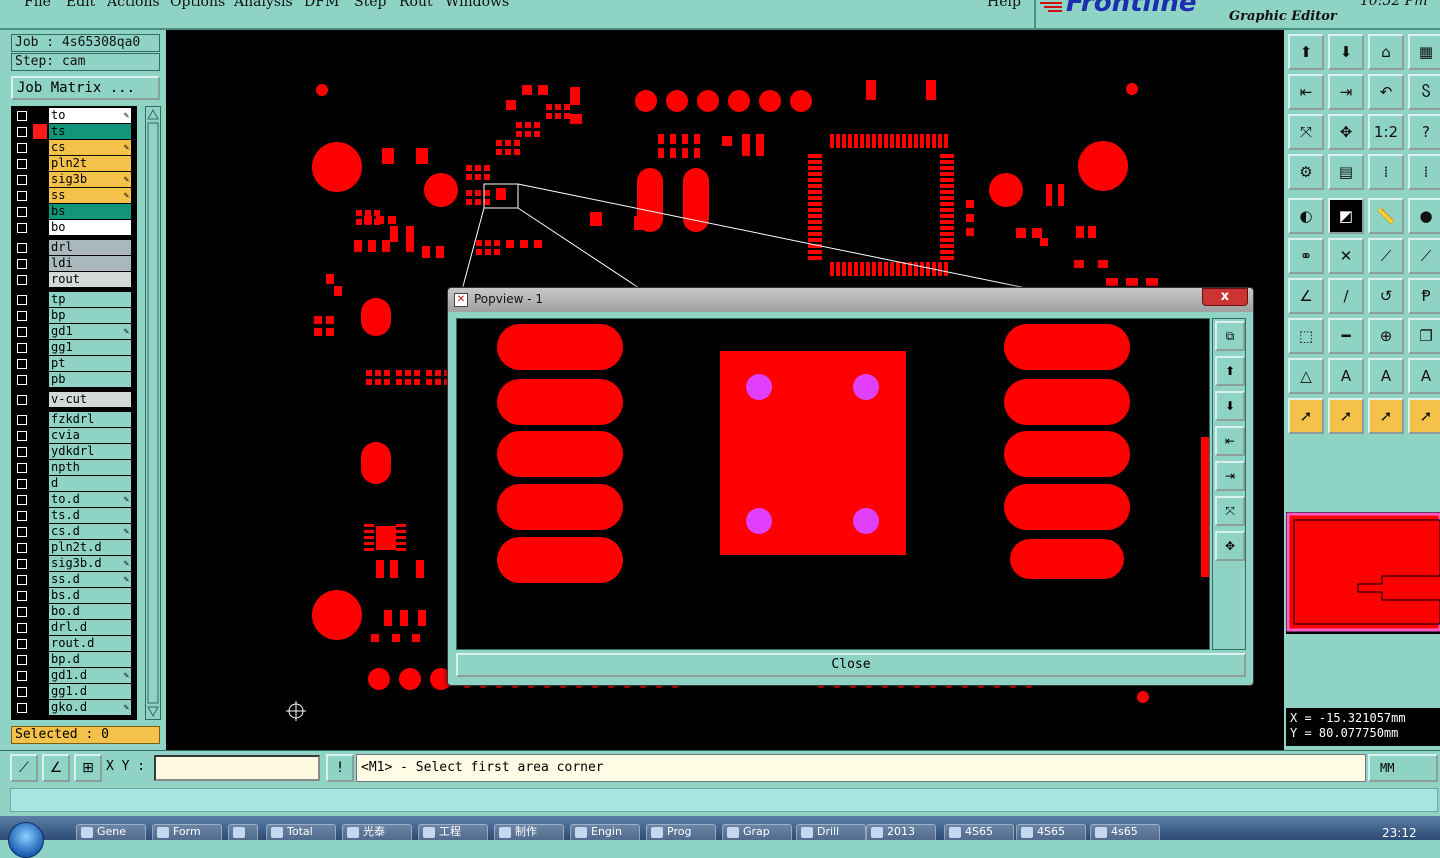  What do you see at coordinates (74, 436) in the screenshot?
I see `layer-row: cvia` at bounding box center [74, 436].